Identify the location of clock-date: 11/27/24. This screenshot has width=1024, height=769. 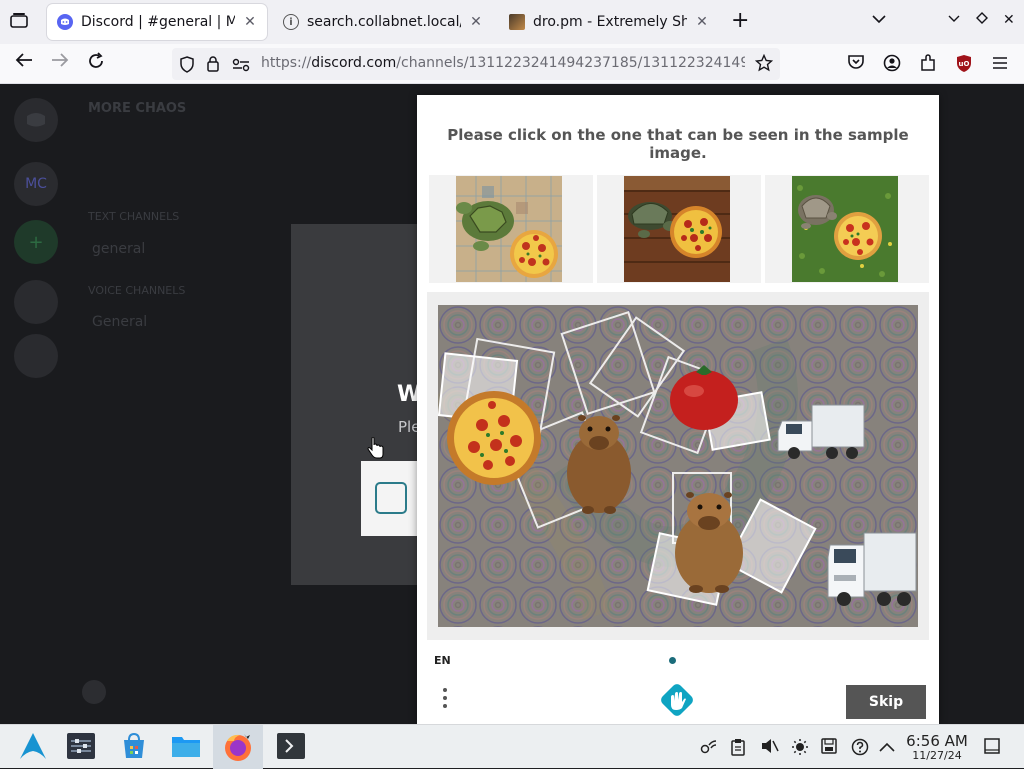
(937, 755).